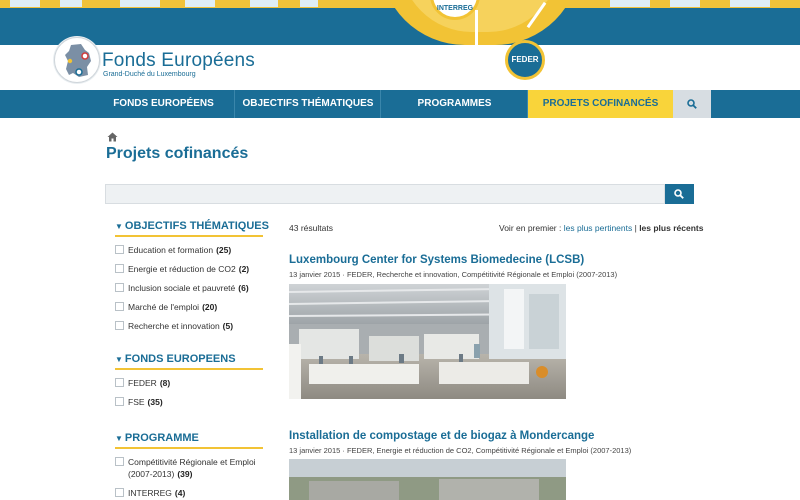  I want to click on home-icon, so click(112, 137).